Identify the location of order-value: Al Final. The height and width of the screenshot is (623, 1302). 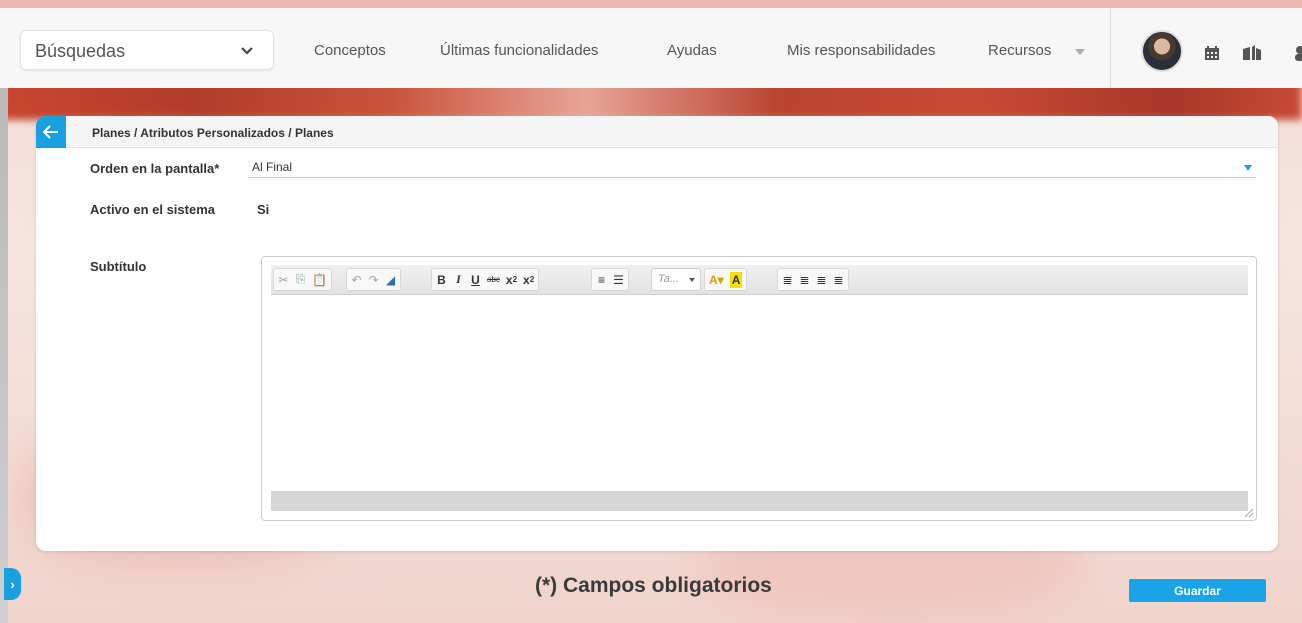
(272, 167).